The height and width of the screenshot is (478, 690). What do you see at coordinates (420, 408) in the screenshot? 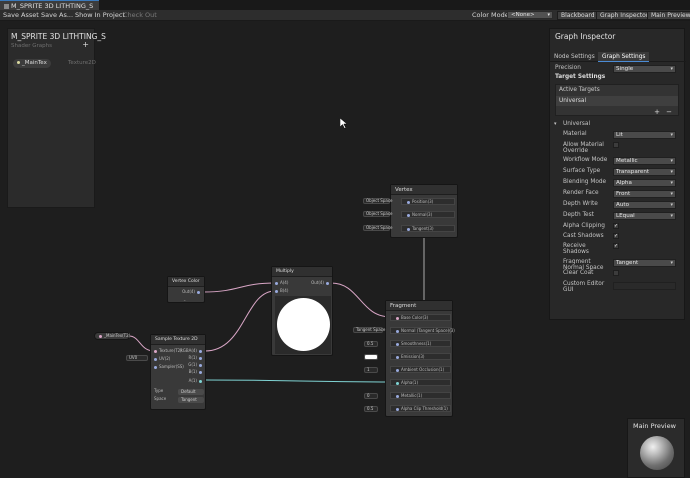
I see `fragment-port: Alpha Clip Threshold(1)` at bounding box center [420, 408].